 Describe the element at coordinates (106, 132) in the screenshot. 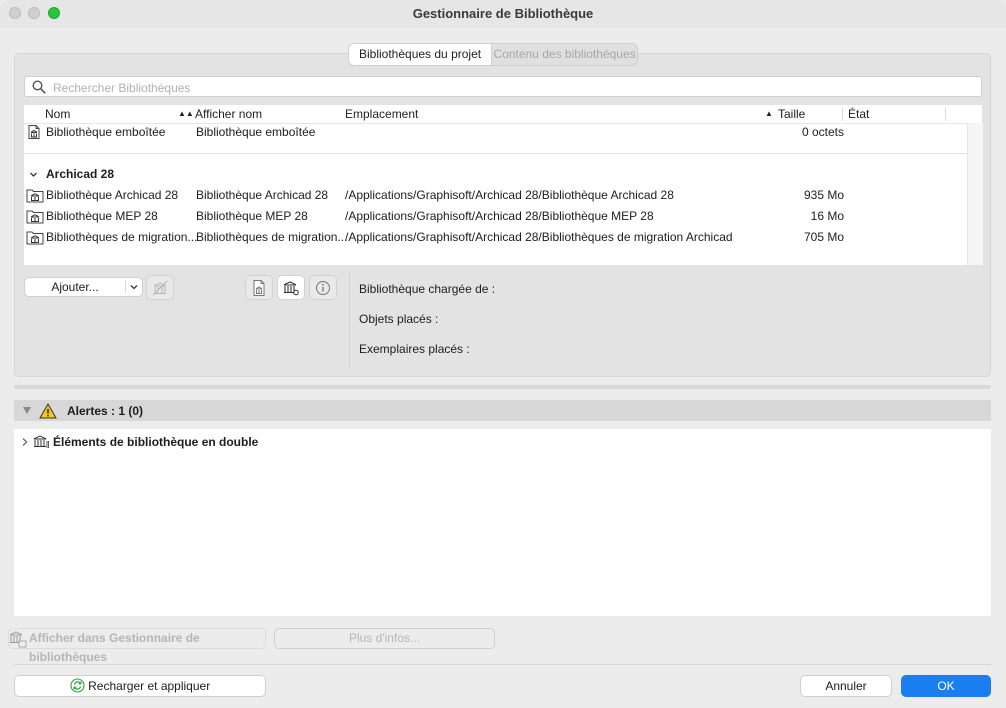

I see `library-name: Bibliothèque emboîtée` at that location.